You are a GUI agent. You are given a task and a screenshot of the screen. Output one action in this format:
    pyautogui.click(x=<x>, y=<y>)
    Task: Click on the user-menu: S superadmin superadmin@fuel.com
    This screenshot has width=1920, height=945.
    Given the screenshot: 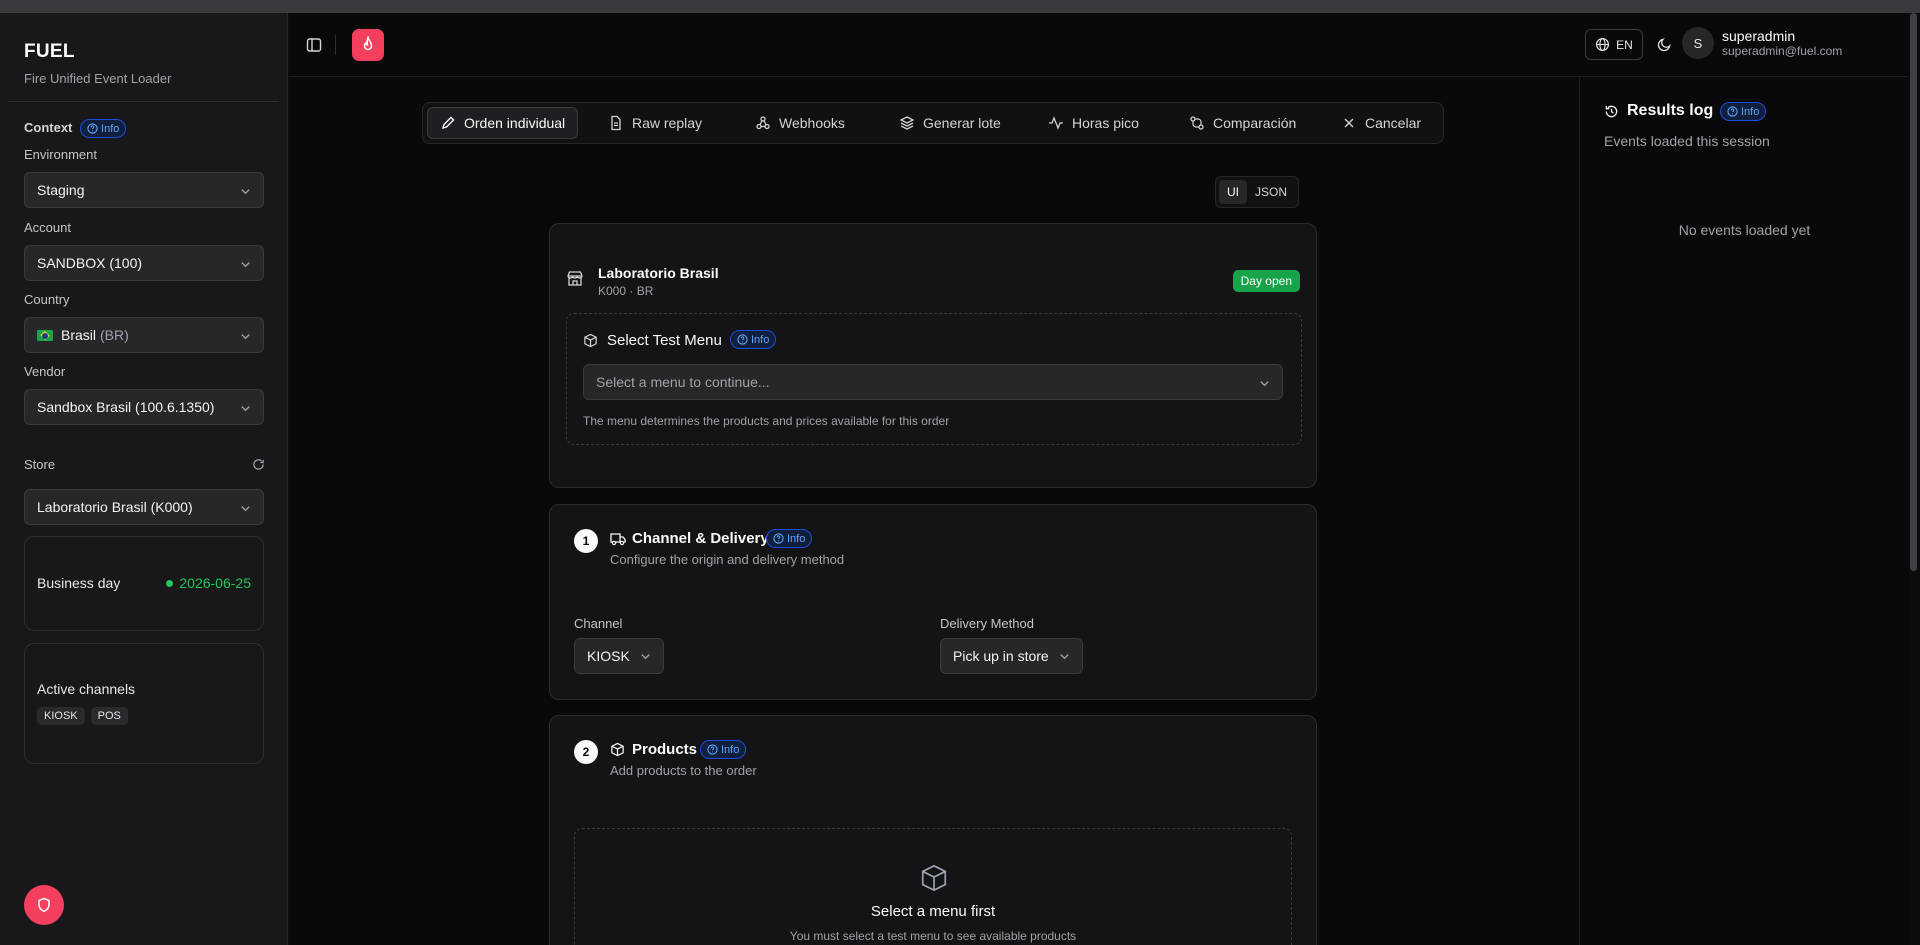 What is the action you would take?
    pyautogui.click(x=1762, y=43)
    